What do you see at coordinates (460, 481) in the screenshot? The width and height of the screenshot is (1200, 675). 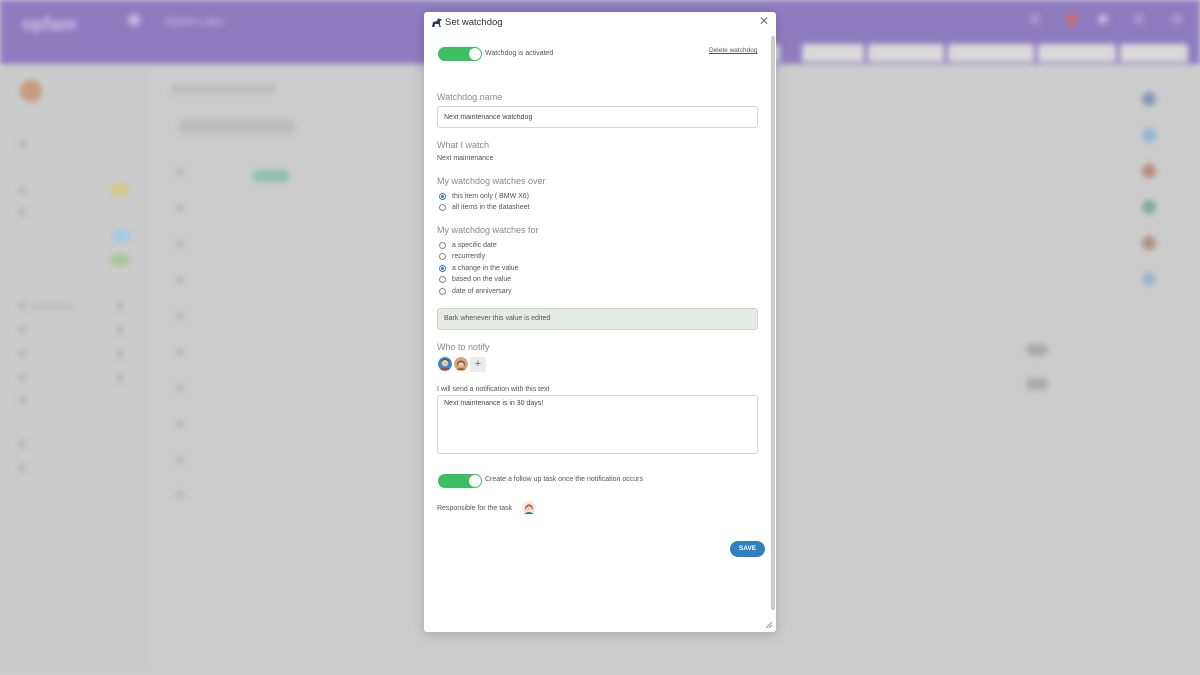 I see `followup-toggle` at bounding box center [460, 481].